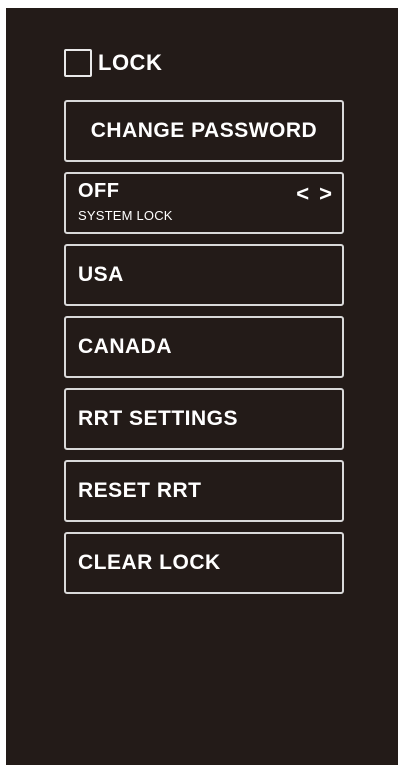 The width and height of the screenshot is (398, 765). What do you see at coordinates (158, 418) in the screenshot?
I see `rrt-settings-label: RRT SETTINGS` at bounding box center [158, 418].